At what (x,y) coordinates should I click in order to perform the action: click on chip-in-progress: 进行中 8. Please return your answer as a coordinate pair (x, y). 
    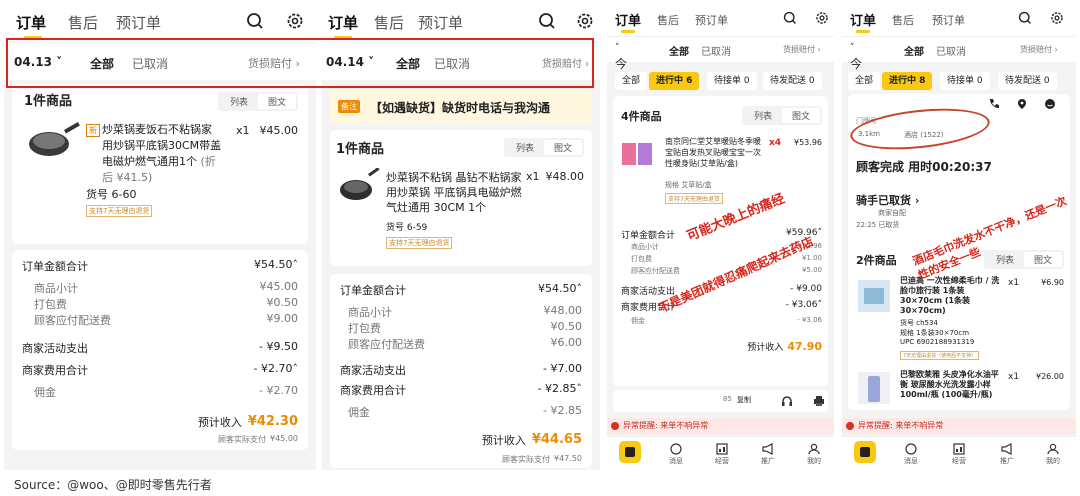
    Looking at the image, I should click on (907, 81).